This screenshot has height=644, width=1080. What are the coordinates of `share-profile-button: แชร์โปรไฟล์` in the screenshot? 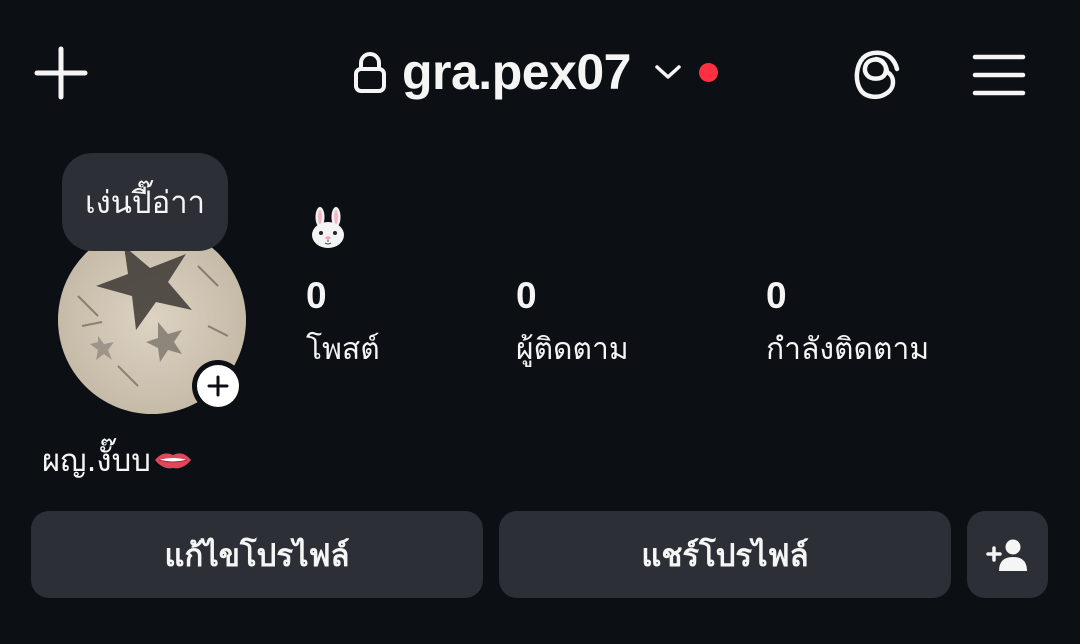 It's located at (725, 554).